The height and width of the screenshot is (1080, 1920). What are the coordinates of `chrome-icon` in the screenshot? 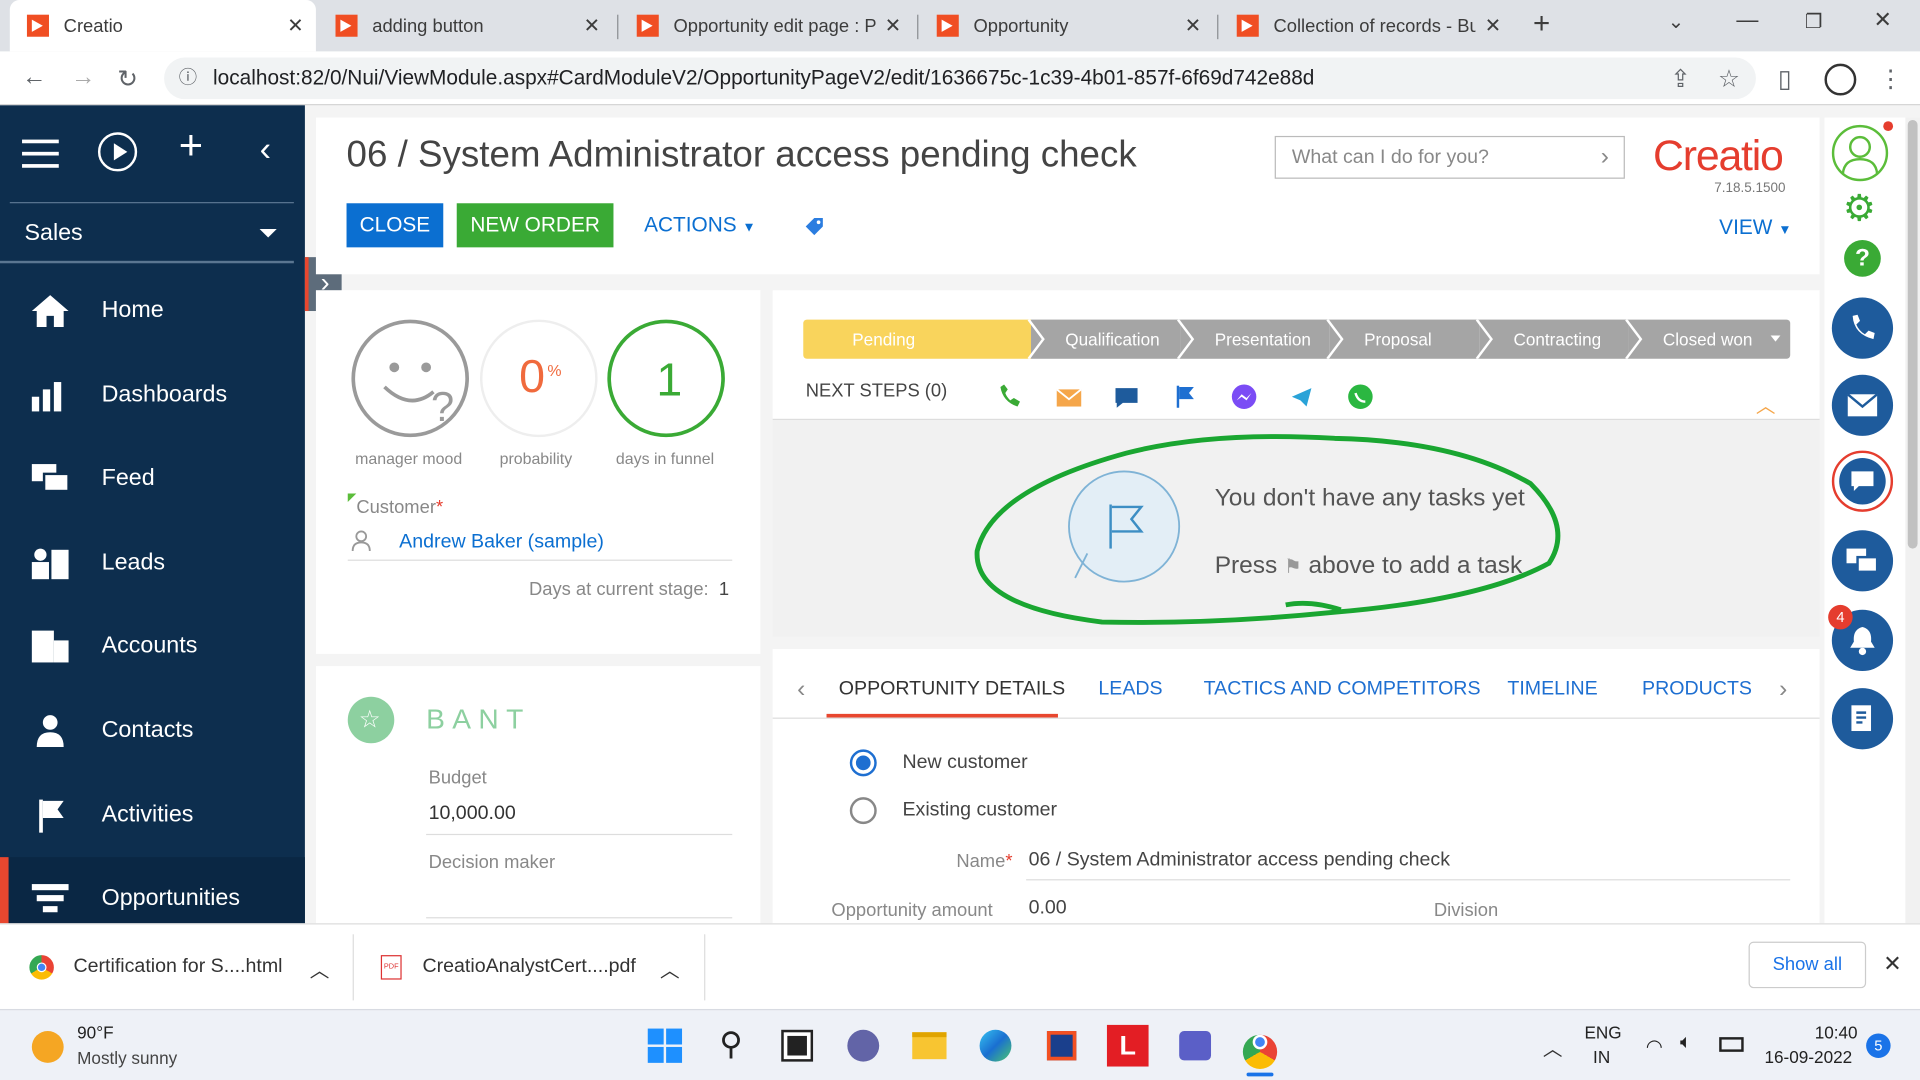 It's located at (1260, 1047).